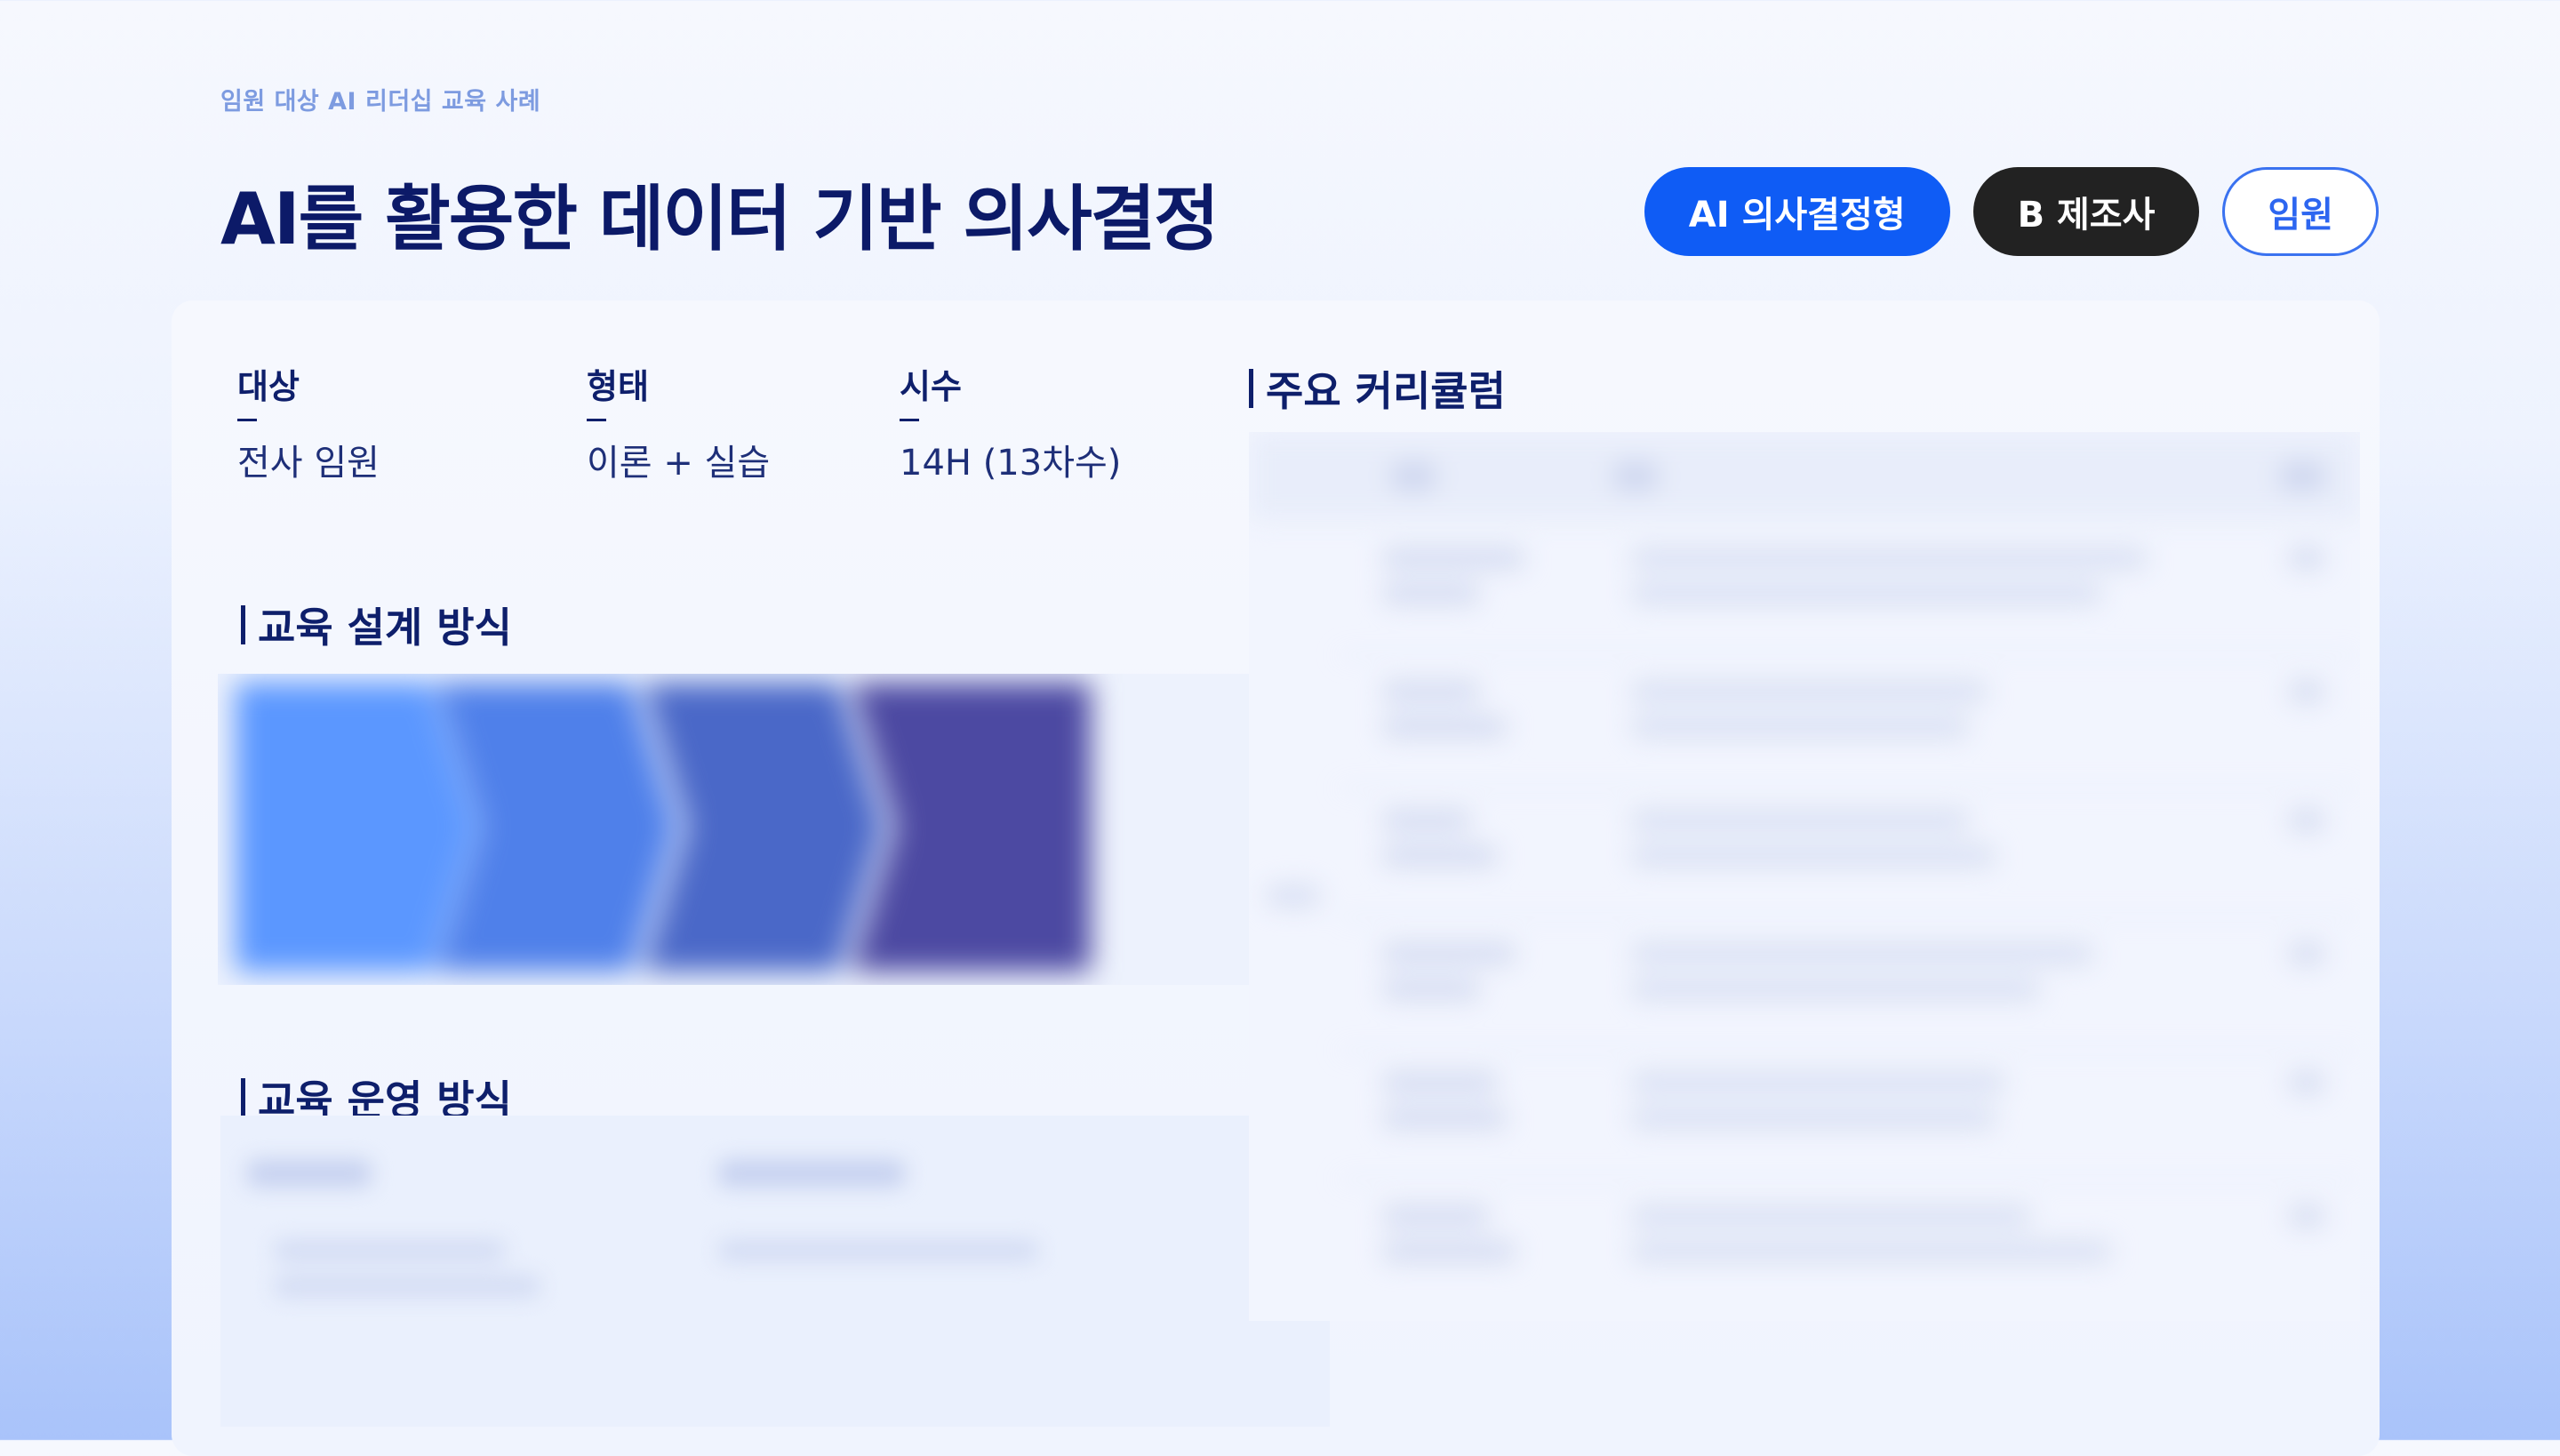 This screenshot has width=2560, height=1456. What do you see at coordinates (931, 386) in the screenshot?
I see `info-hours-label: 시수` at bounding box center [931, 386].